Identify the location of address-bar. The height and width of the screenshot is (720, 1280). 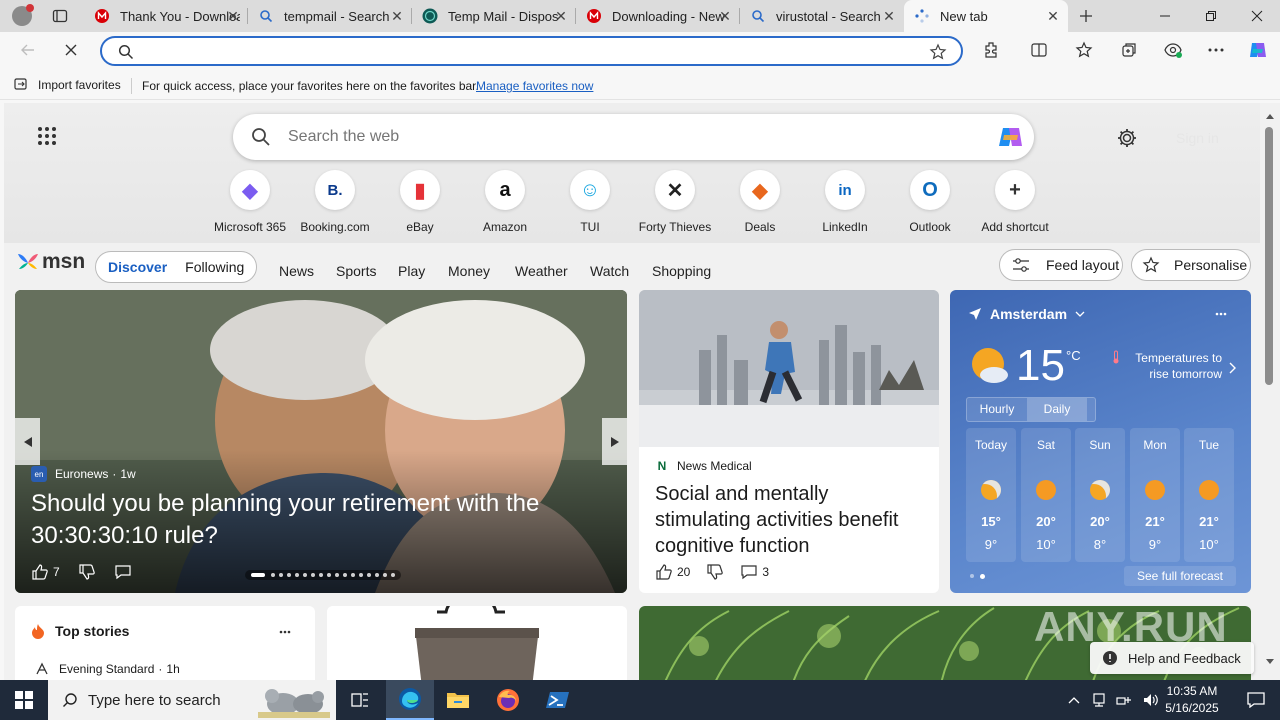
(531, 51).